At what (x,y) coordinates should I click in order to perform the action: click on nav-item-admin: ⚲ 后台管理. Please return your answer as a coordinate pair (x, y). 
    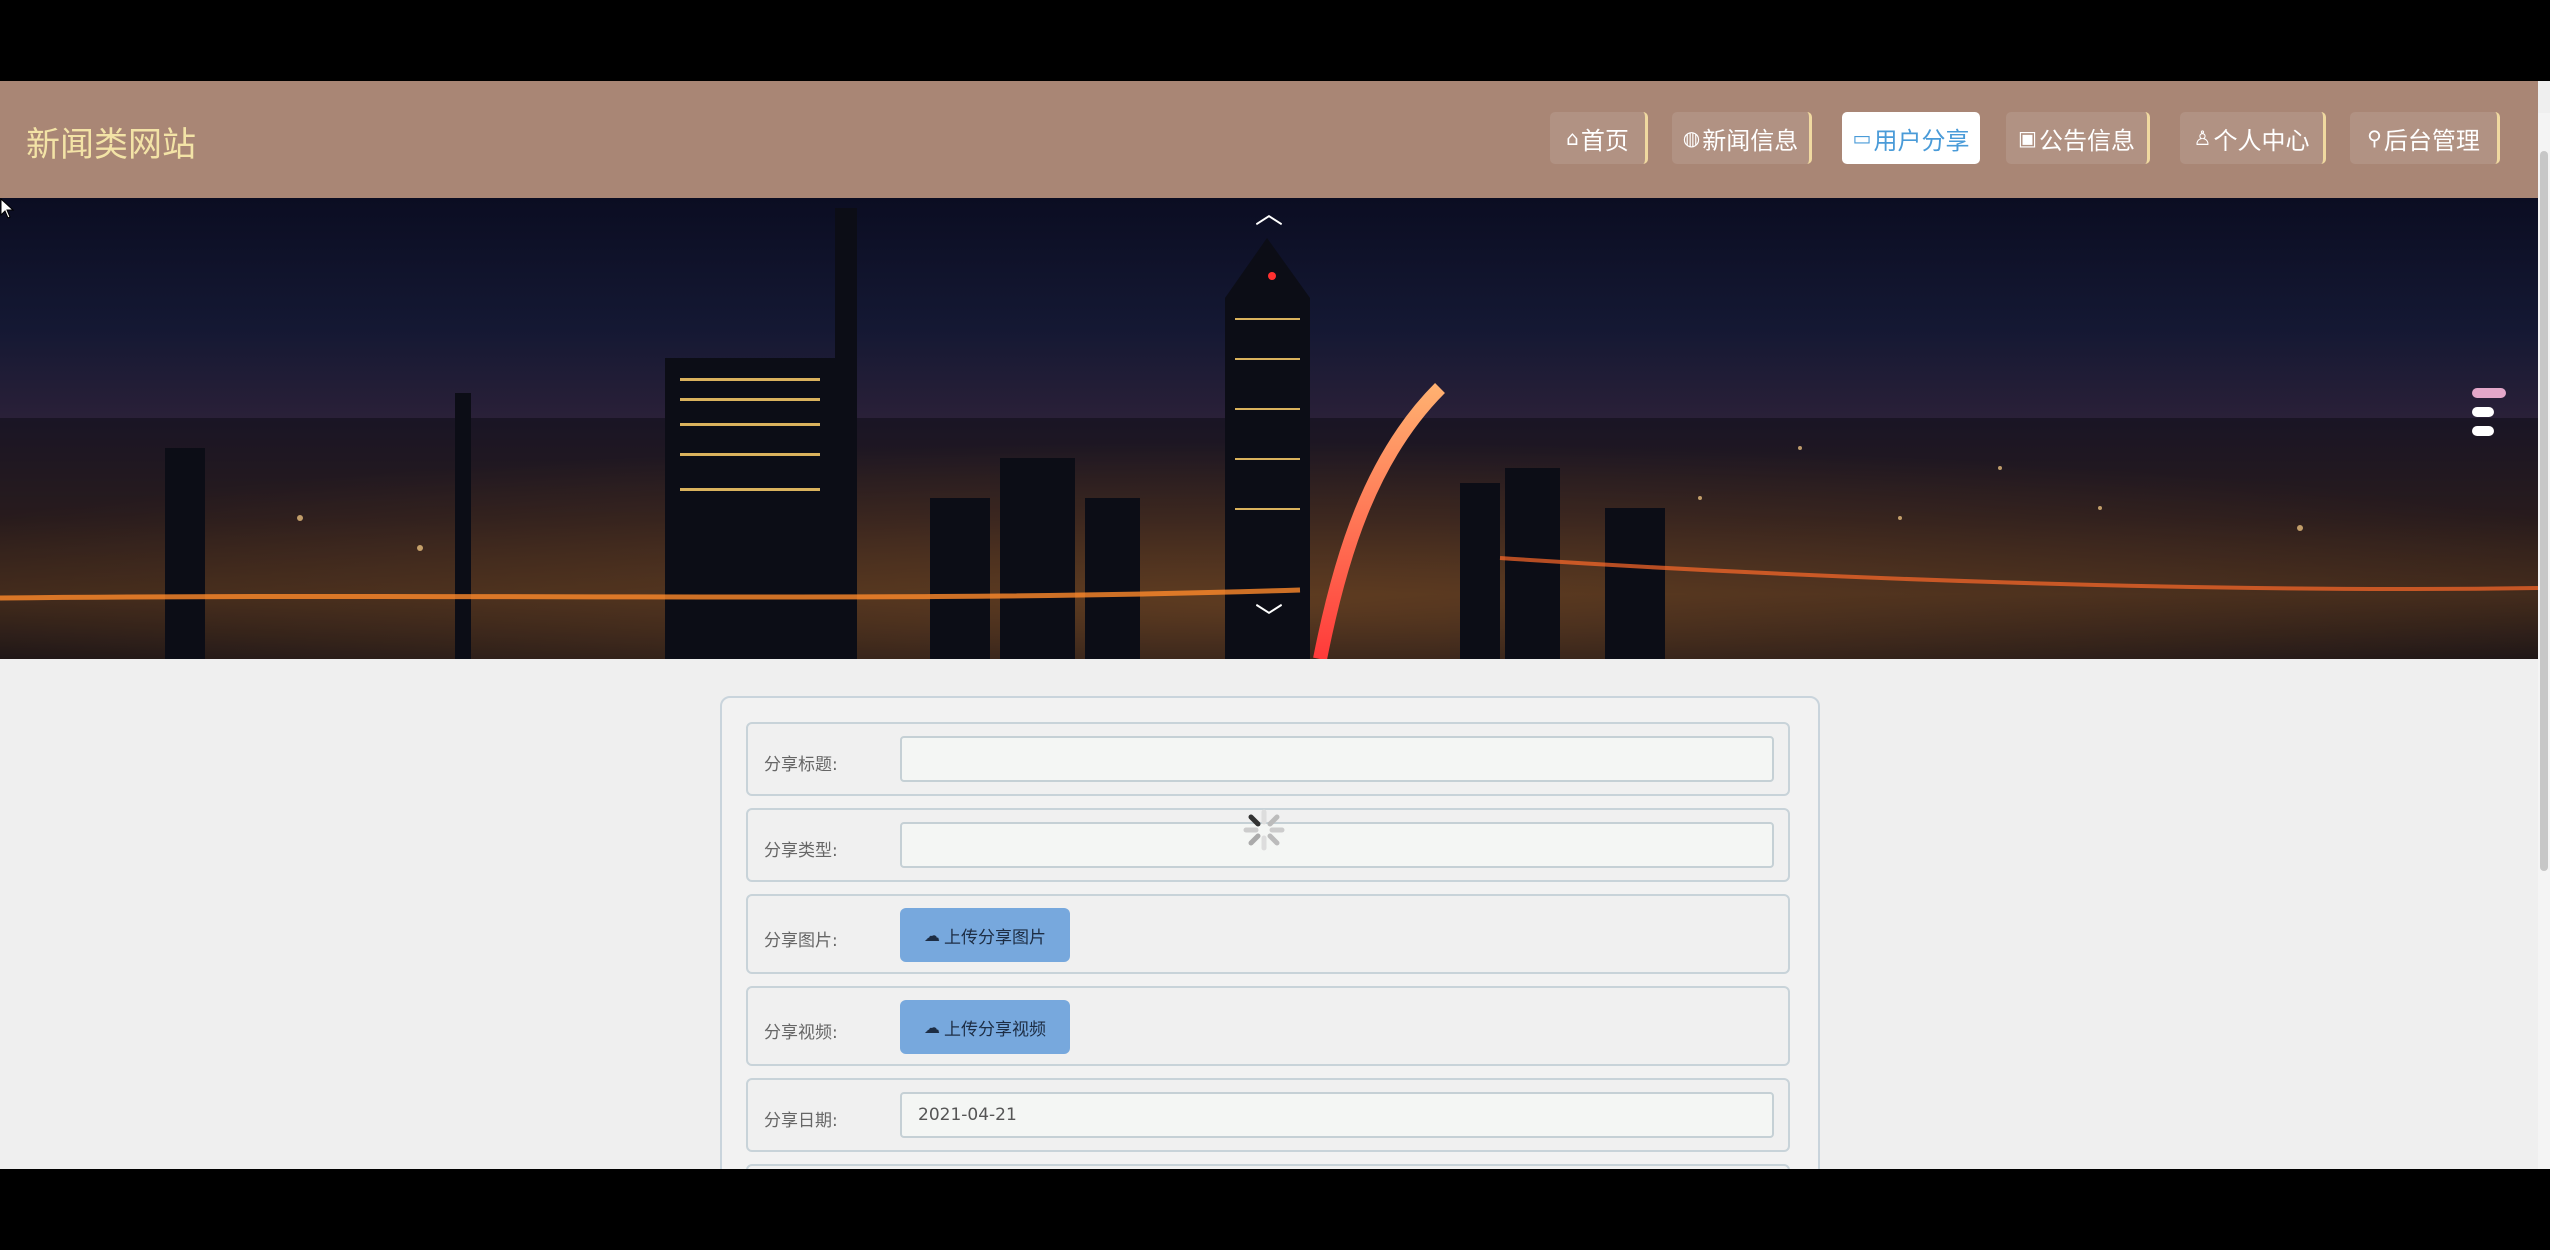
    Looking at the image, I should click on (2425, 138).